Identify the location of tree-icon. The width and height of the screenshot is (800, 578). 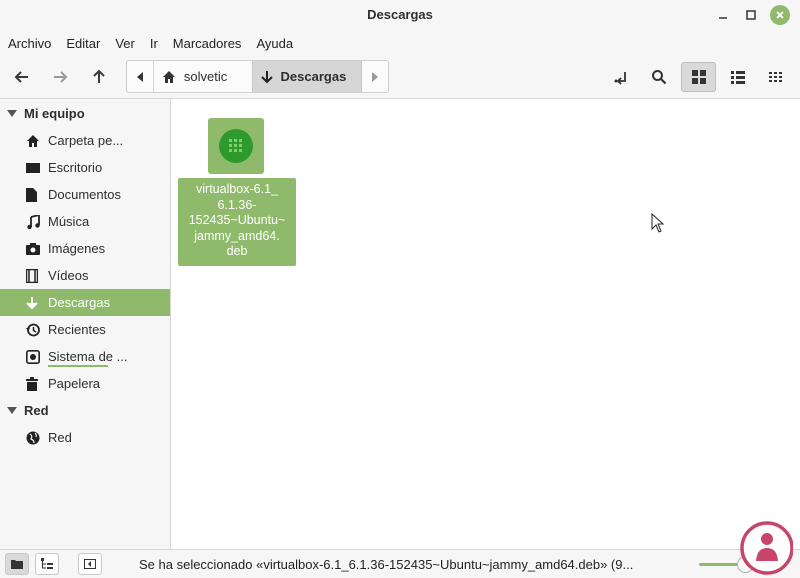
(47, 563).